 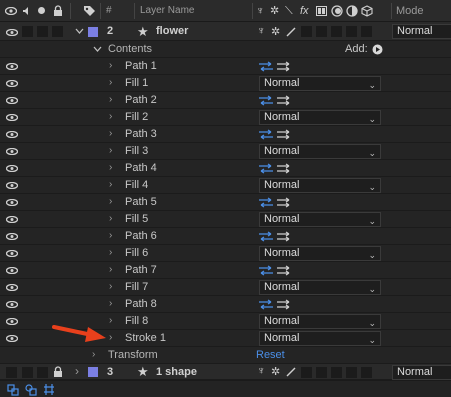 I want to click on label-color-swatch, so click(x=93, y=372).